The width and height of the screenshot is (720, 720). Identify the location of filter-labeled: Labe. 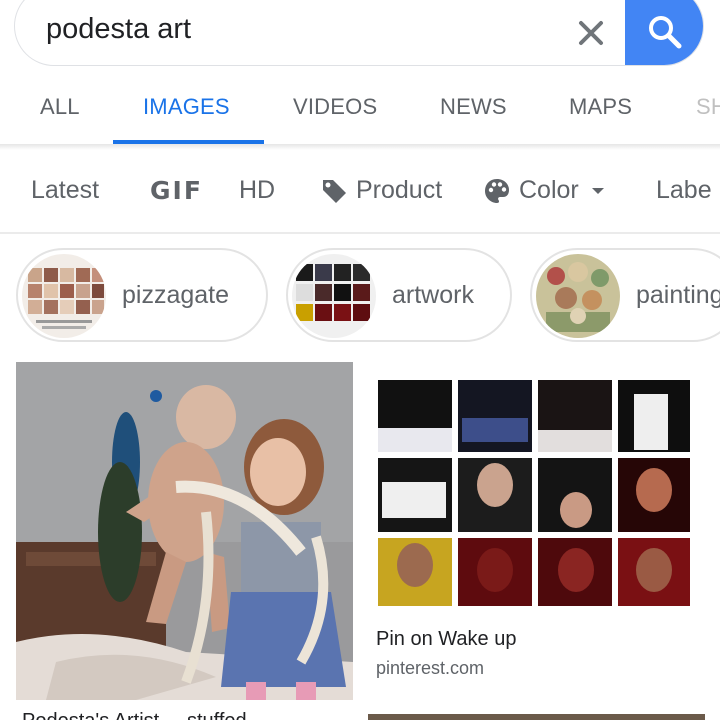
(684, 190).